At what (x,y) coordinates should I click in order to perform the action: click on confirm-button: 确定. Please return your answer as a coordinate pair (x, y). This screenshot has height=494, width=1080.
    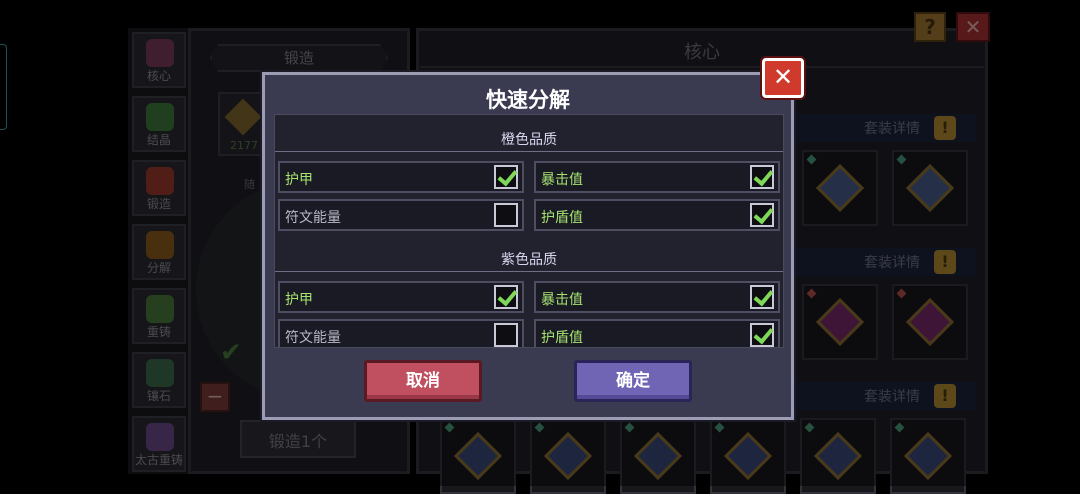
    Looking at the image, I should click on (633, 381).